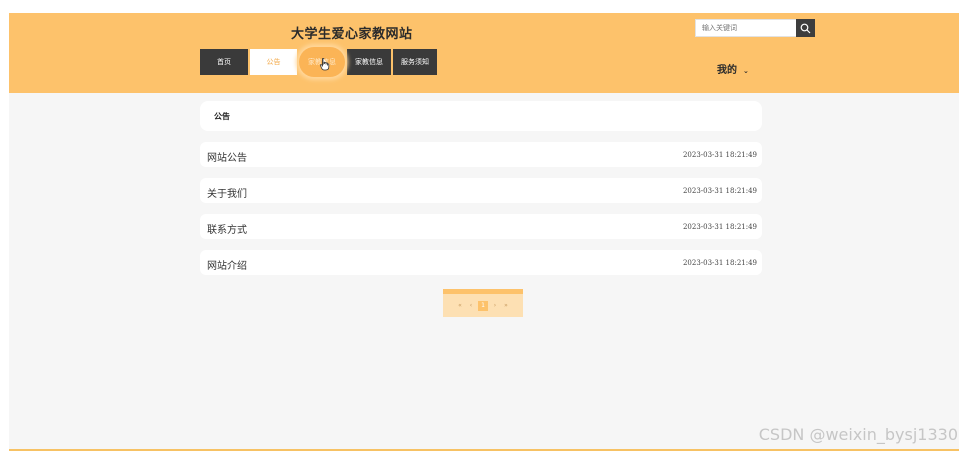 This screenshot has height=455, width=970. I want to click on notice-title: 网站公告, so click(227, 156).